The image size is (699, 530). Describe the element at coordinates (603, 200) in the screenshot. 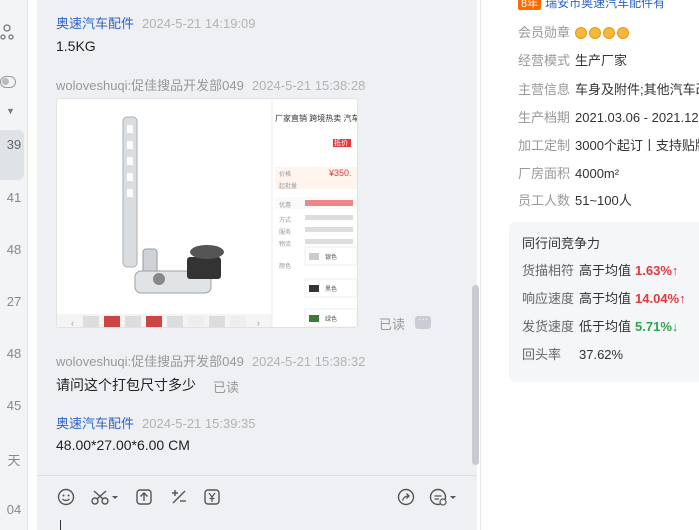

I see `info-value: 51~100人` at that location.